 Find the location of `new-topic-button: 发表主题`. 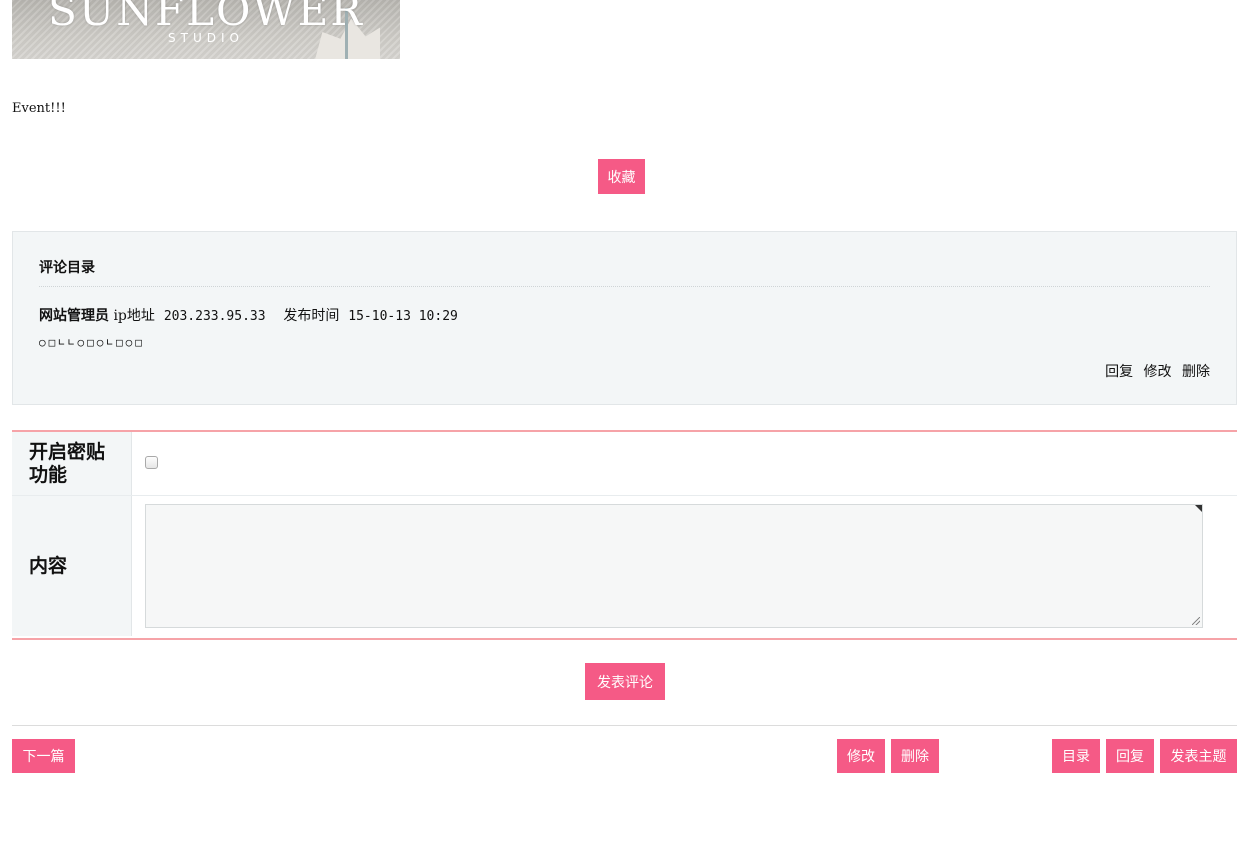

new-topic-button: 发表主题 is located at coordinates (1198, 756).